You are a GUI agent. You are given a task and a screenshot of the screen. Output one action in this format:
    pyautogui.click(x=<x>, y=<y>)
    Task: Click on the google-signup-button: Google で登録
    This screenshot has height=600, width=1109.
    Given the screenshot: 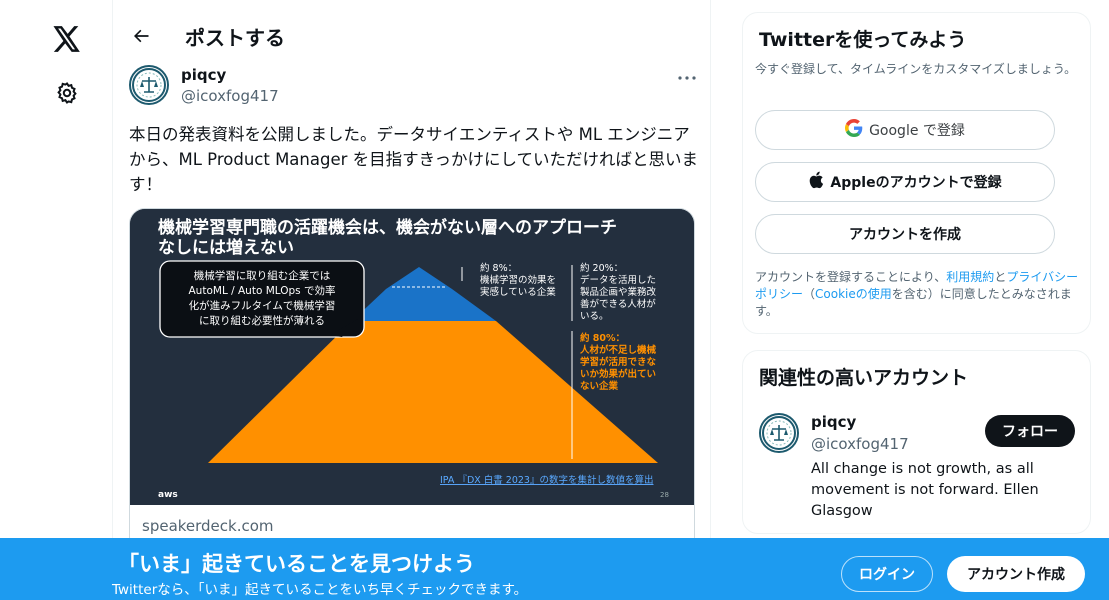 What is the action you would take?
    pyautogui.click(x=905, y=130)
    